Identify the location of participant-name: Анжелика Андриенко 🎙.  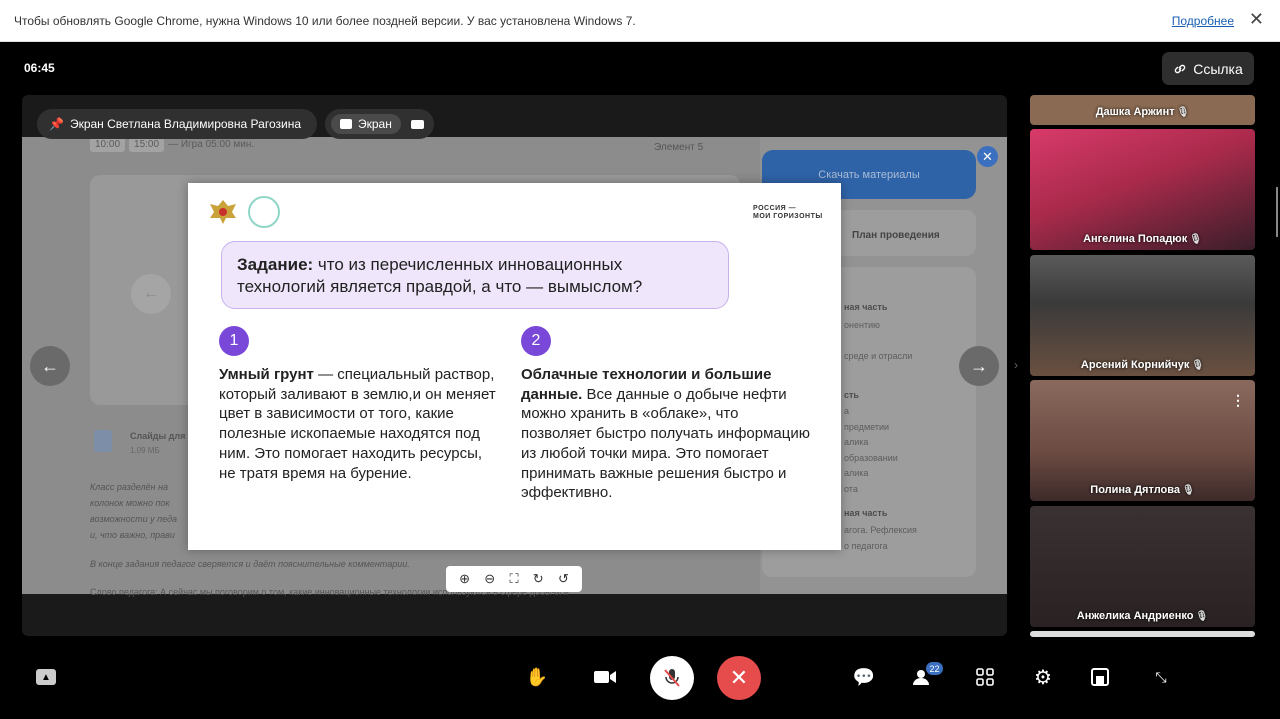
(1142, 616).